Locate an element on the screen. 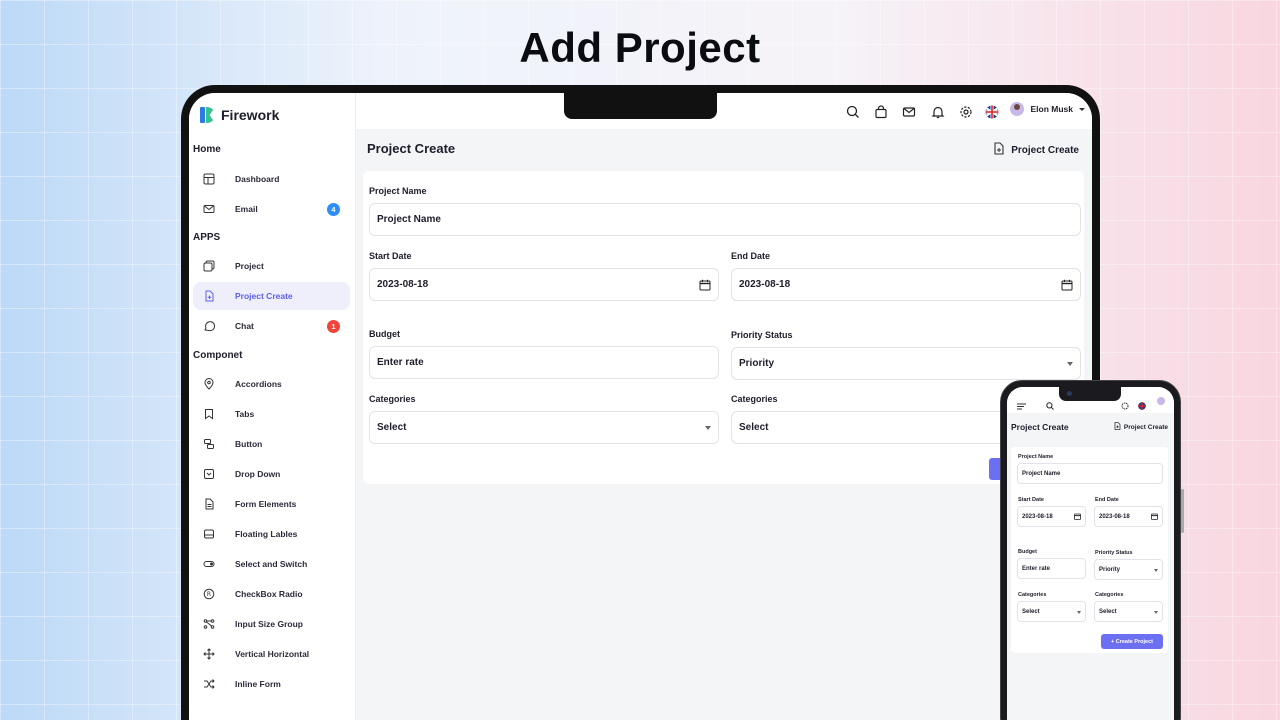 The image size is (1280, 720). phone-start-date-input: 2023-08-18 is located at coordinates (1051, 516).